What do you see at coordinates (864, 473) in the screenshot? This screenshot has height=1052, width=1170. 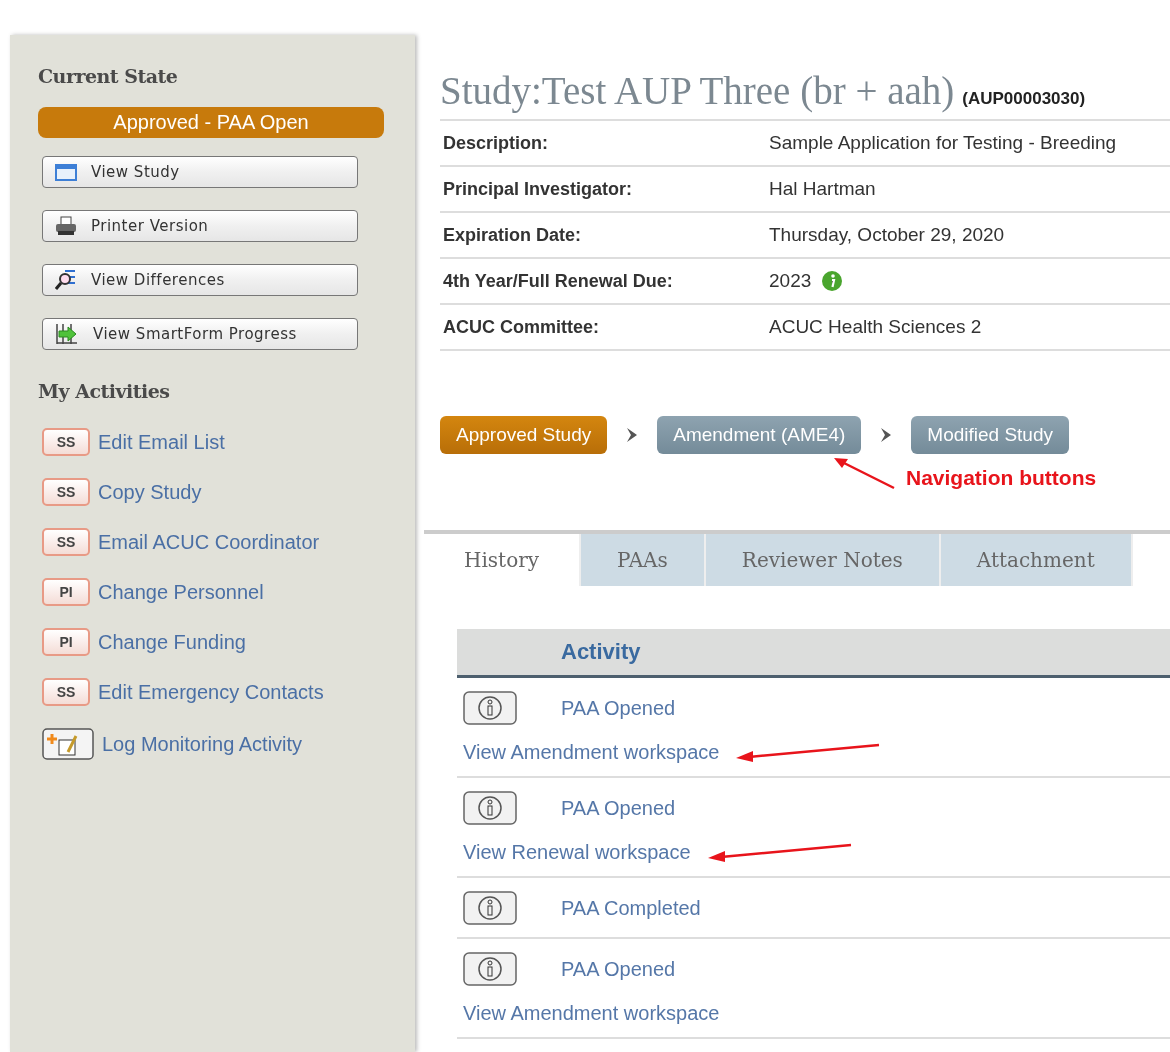 I see `annotation-arrow` at bounding box center [864, 473].